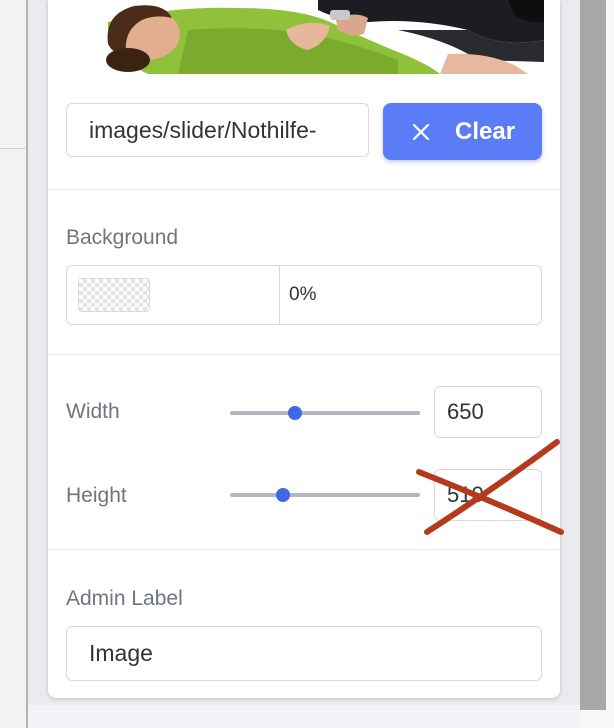 The image size is (614, 728). Describe the element at coordinates (488, 412) in the screenshot. I see `width-input: 650` at that location.